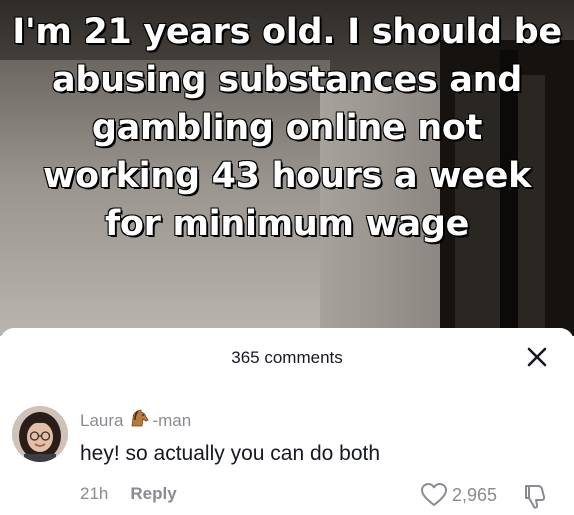 The width and height of the screenshot is (574, 515). What do you see at coordinates (434, 494) in the screenshot?
I see `heart-outline-icon` at bounding box center [434, 494].